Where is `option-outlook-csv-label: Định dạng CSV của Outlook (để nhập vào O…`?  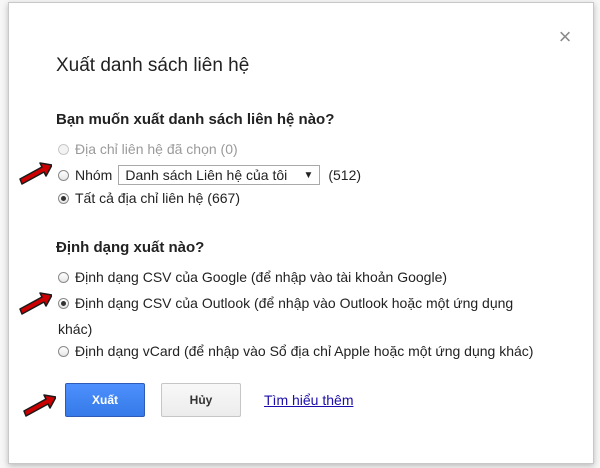
option-outlook-csv-label: Định dạng CSV của Outlook (để nhập vào O… is located at coordinates (294, 303).